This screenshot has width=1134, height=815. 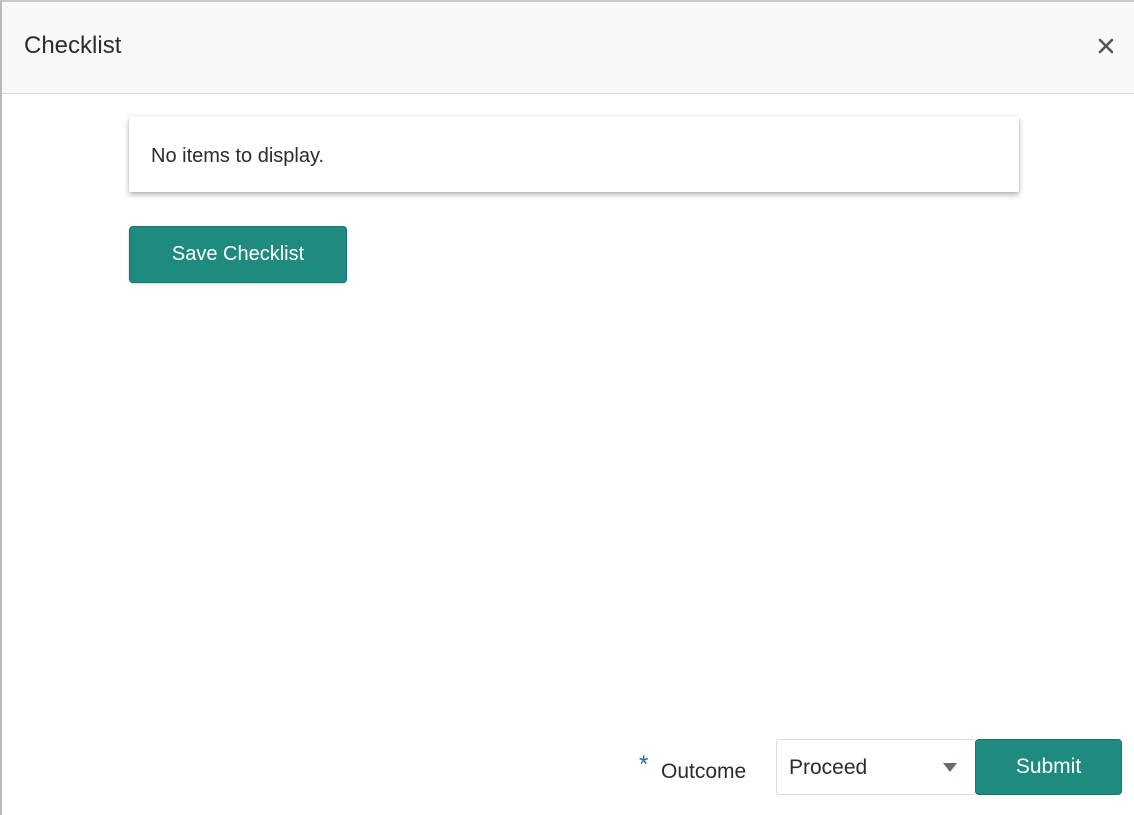 I want to click on save-checklist-button: Save Checklist, so click(x=238, y=254).